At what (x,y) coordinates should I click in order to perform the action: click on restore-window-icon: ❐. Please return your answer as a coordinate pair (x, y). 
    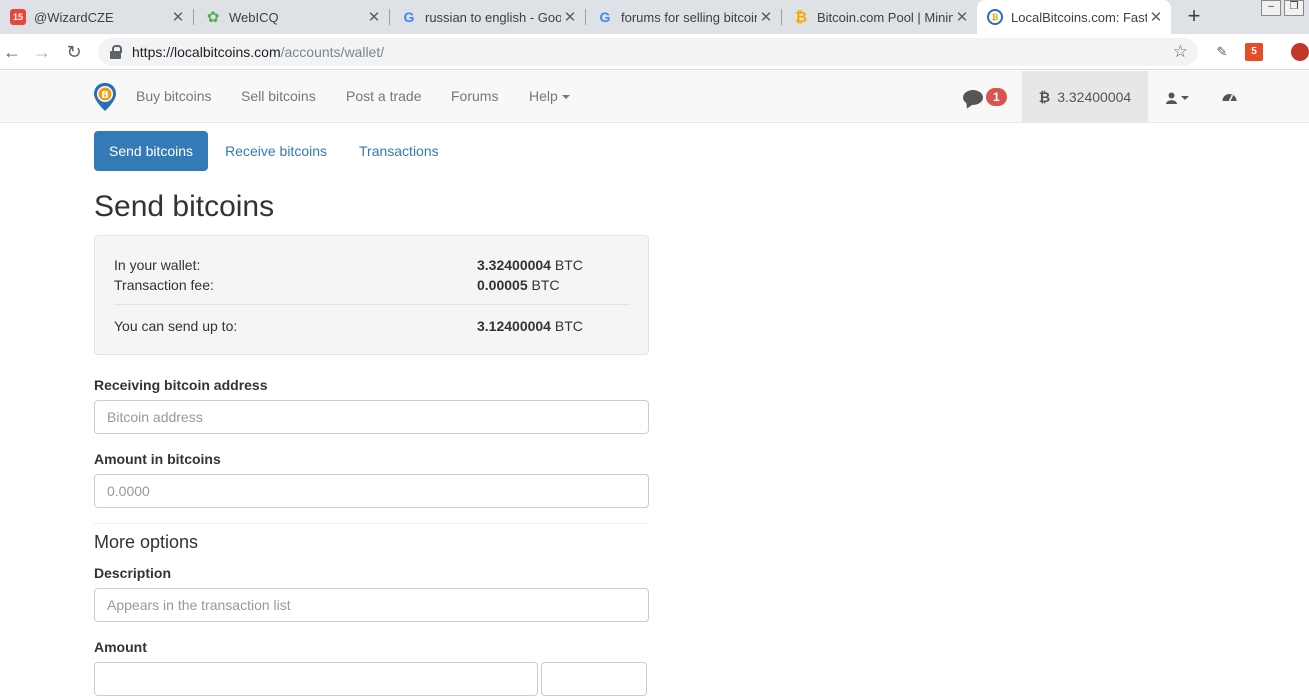
    Looking at the image, I should click on (1294, 8).